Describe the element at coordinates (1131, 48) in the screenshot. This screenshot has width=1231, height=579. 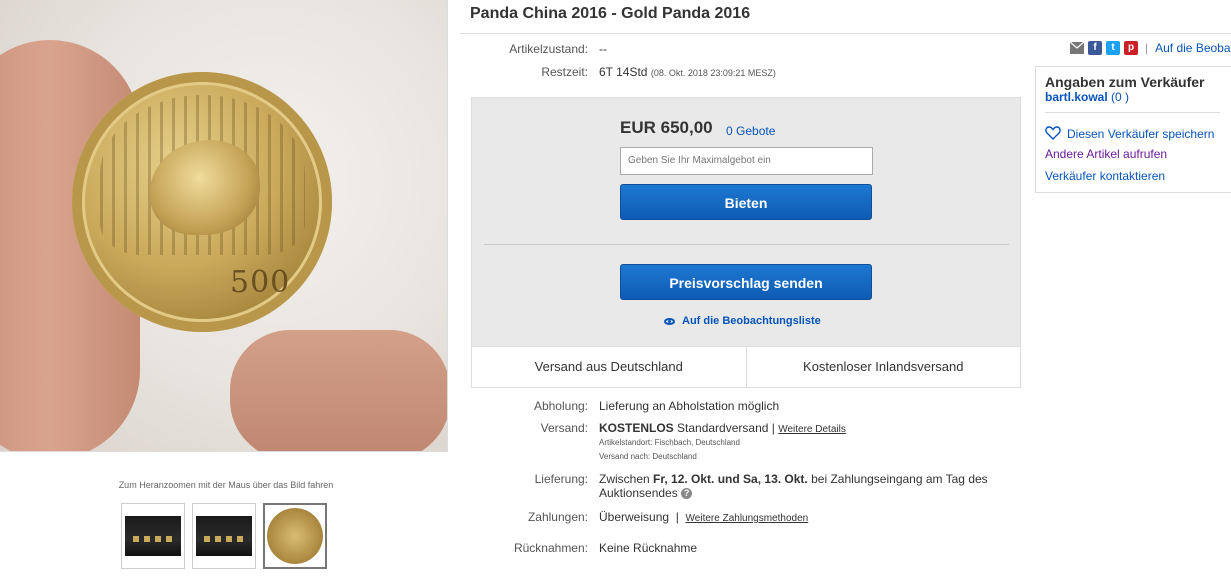
I see `pinterest-icon: p` at that location.